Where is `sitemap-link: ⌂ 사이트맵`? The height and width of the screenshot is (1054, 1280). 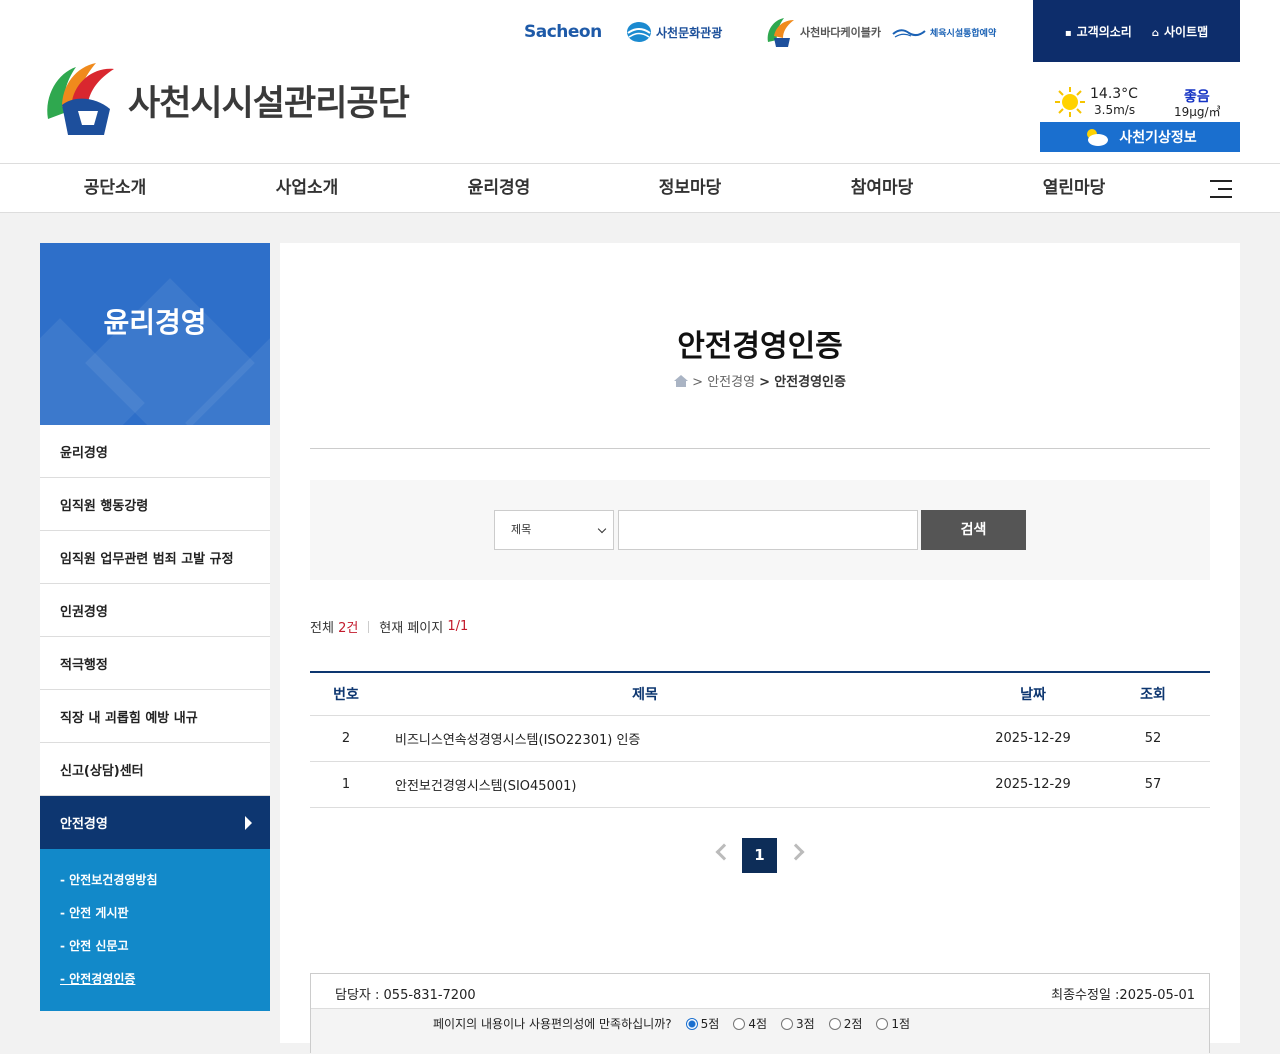 sitemap-link: ⌂ 사이트맵 is located at coordinates (1180, 31).